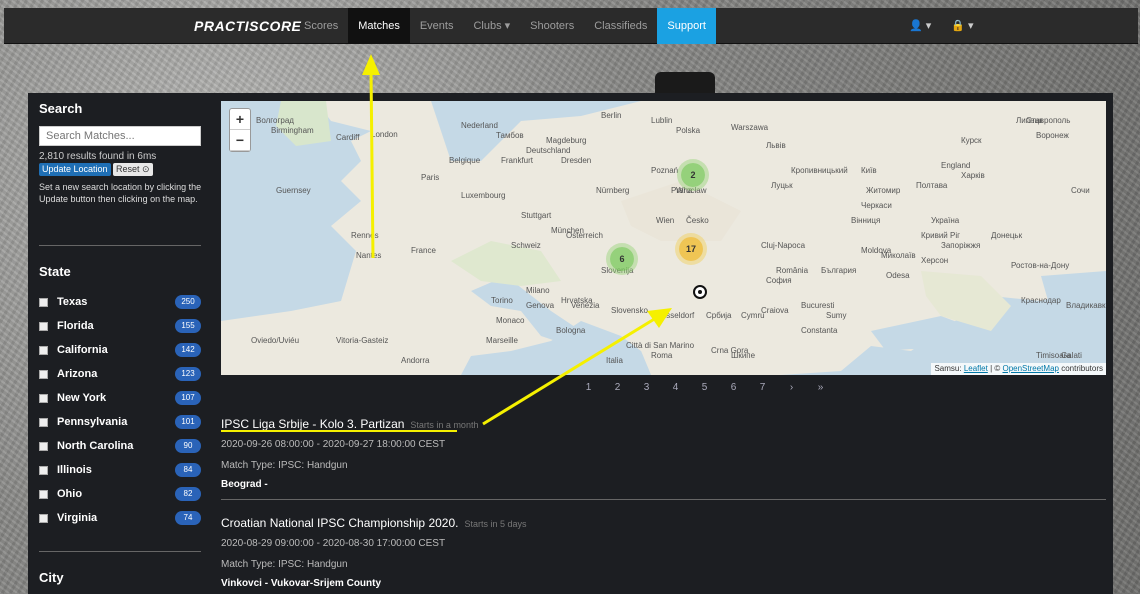 The height and width of the screenshot is (594, 1140). Describe the element at coordinates (617, 387) in the screenshot. I see `page-link: 2` at that location.